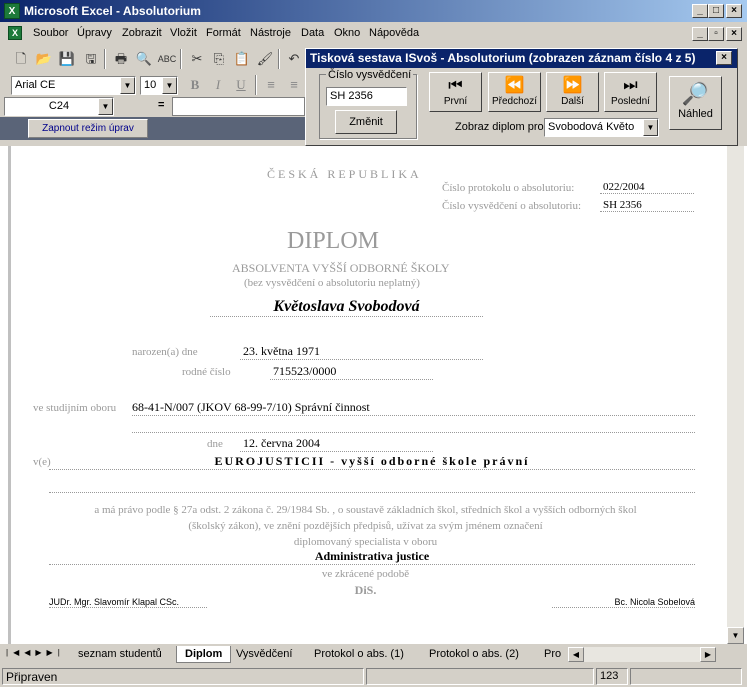 This screenshot has width=747, height=687. I want to click on menu-format: Formát, so click(223, 33).